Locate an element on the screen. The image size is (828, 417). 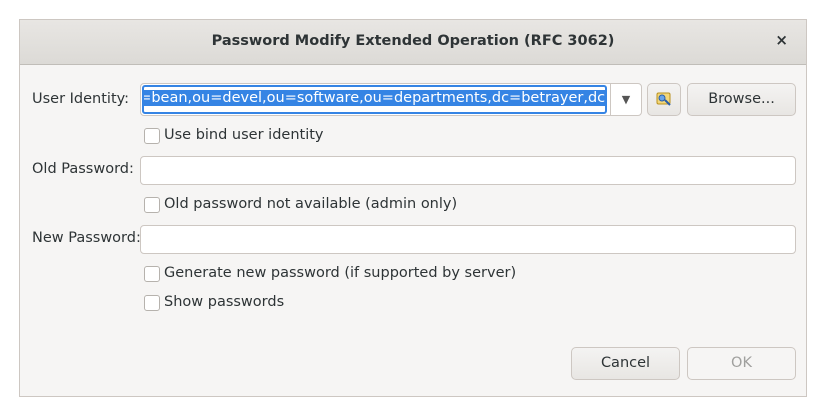
show-passwords-label: Show passwords is located at coordinates (224, 302).